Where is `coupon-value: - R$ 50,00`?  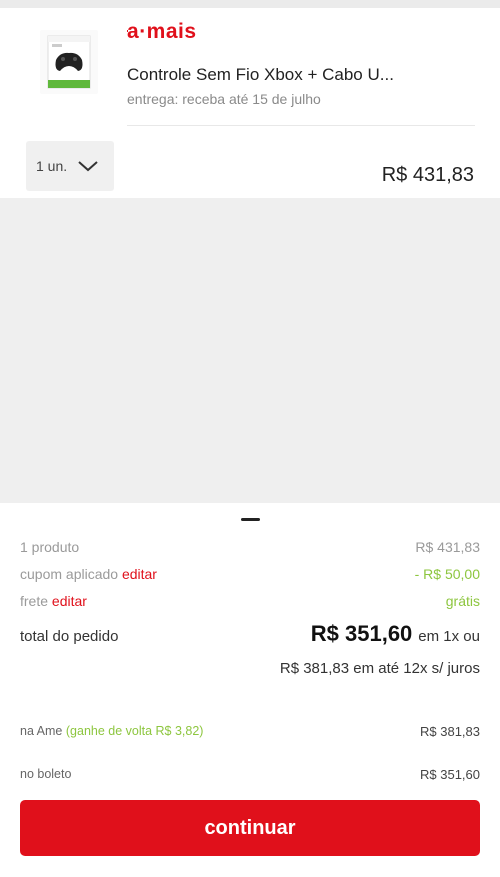
coupon-value: - R$ 50,00 is located at coordinates (447, 574).